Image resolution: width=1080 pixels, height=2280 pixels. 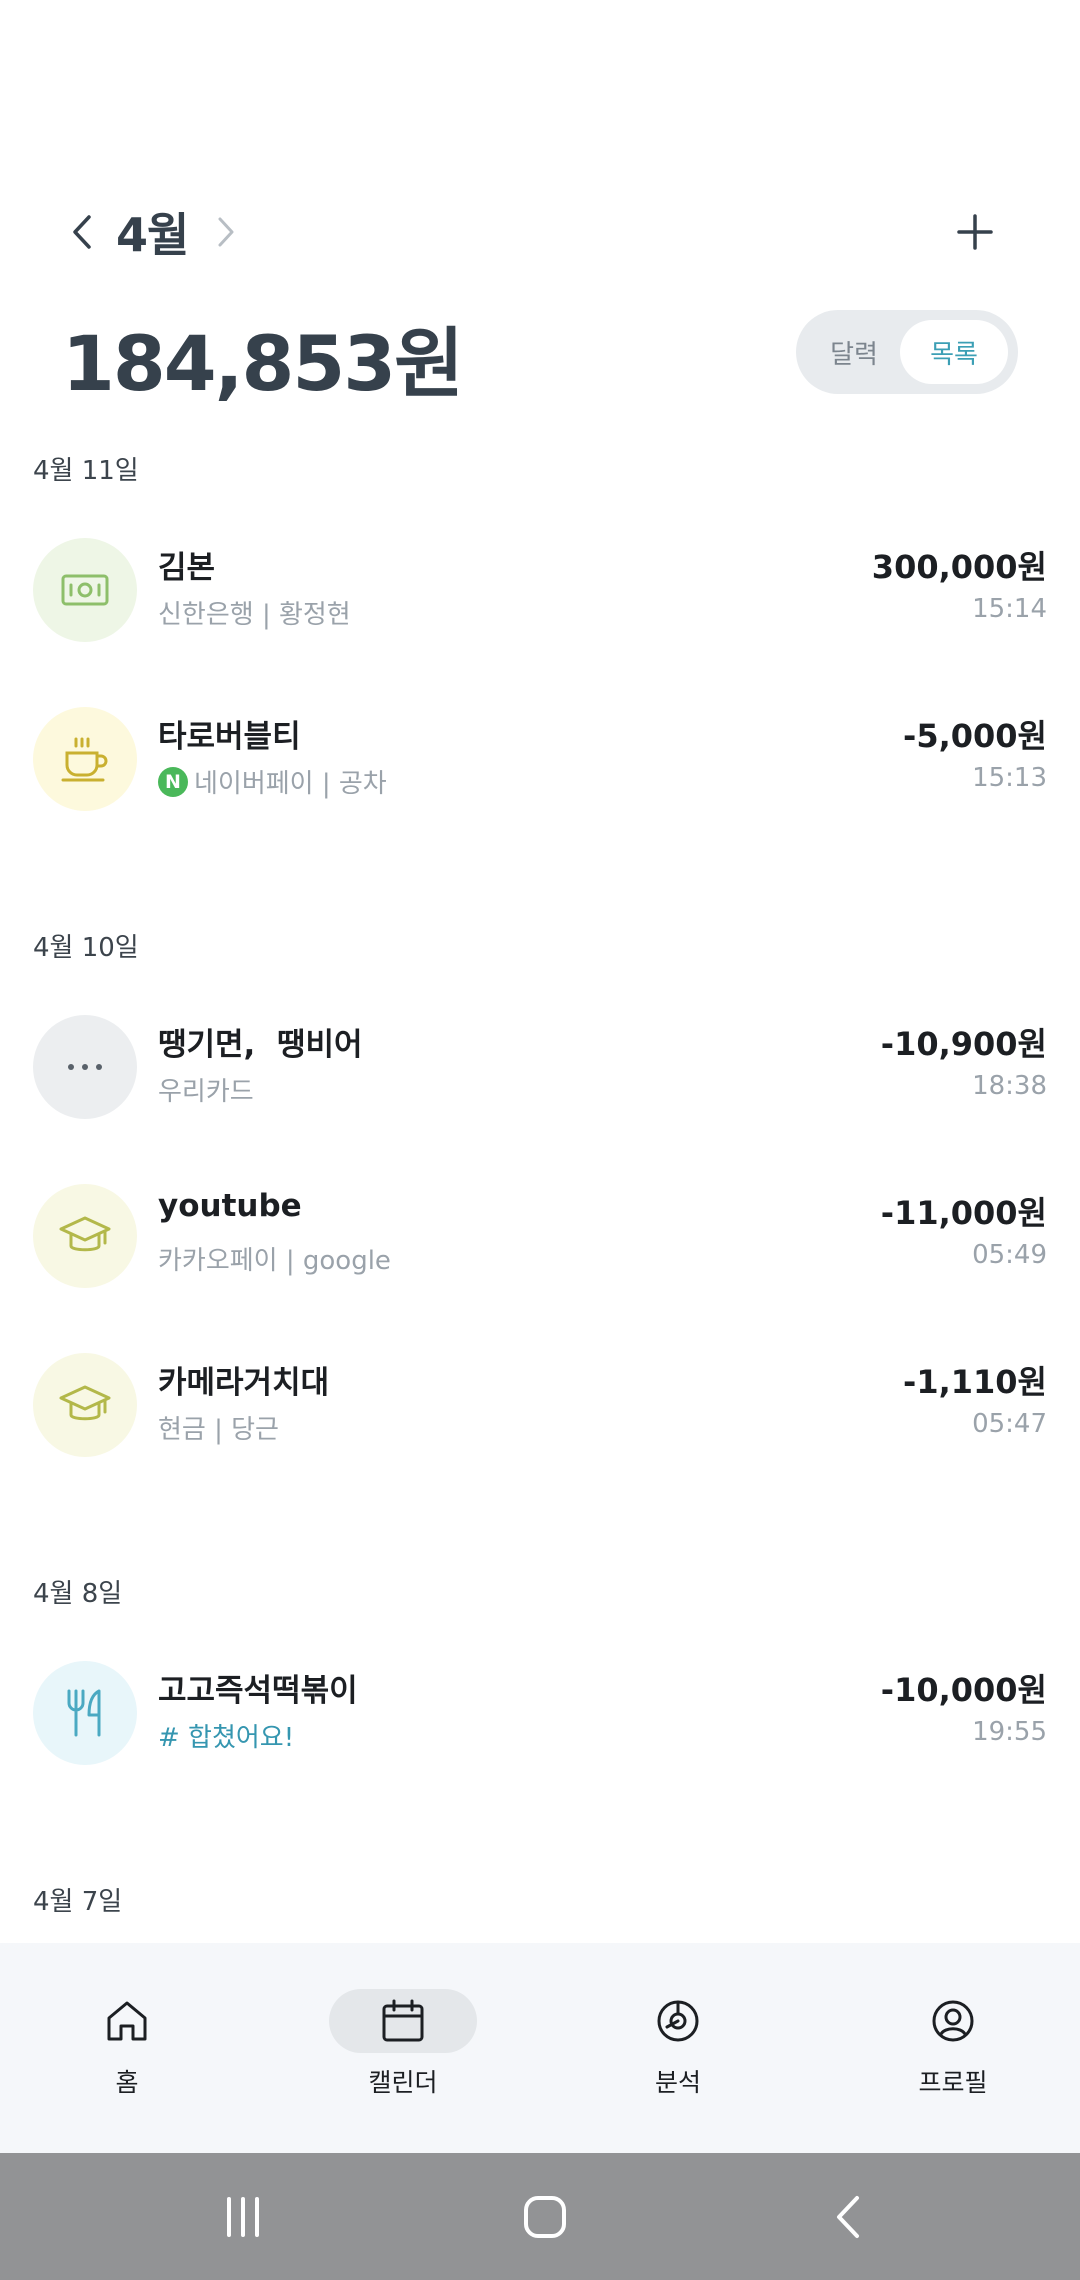 I want to click on transaction-detail-text: 네이버페이 | 공차, so click(x=290, y=784).